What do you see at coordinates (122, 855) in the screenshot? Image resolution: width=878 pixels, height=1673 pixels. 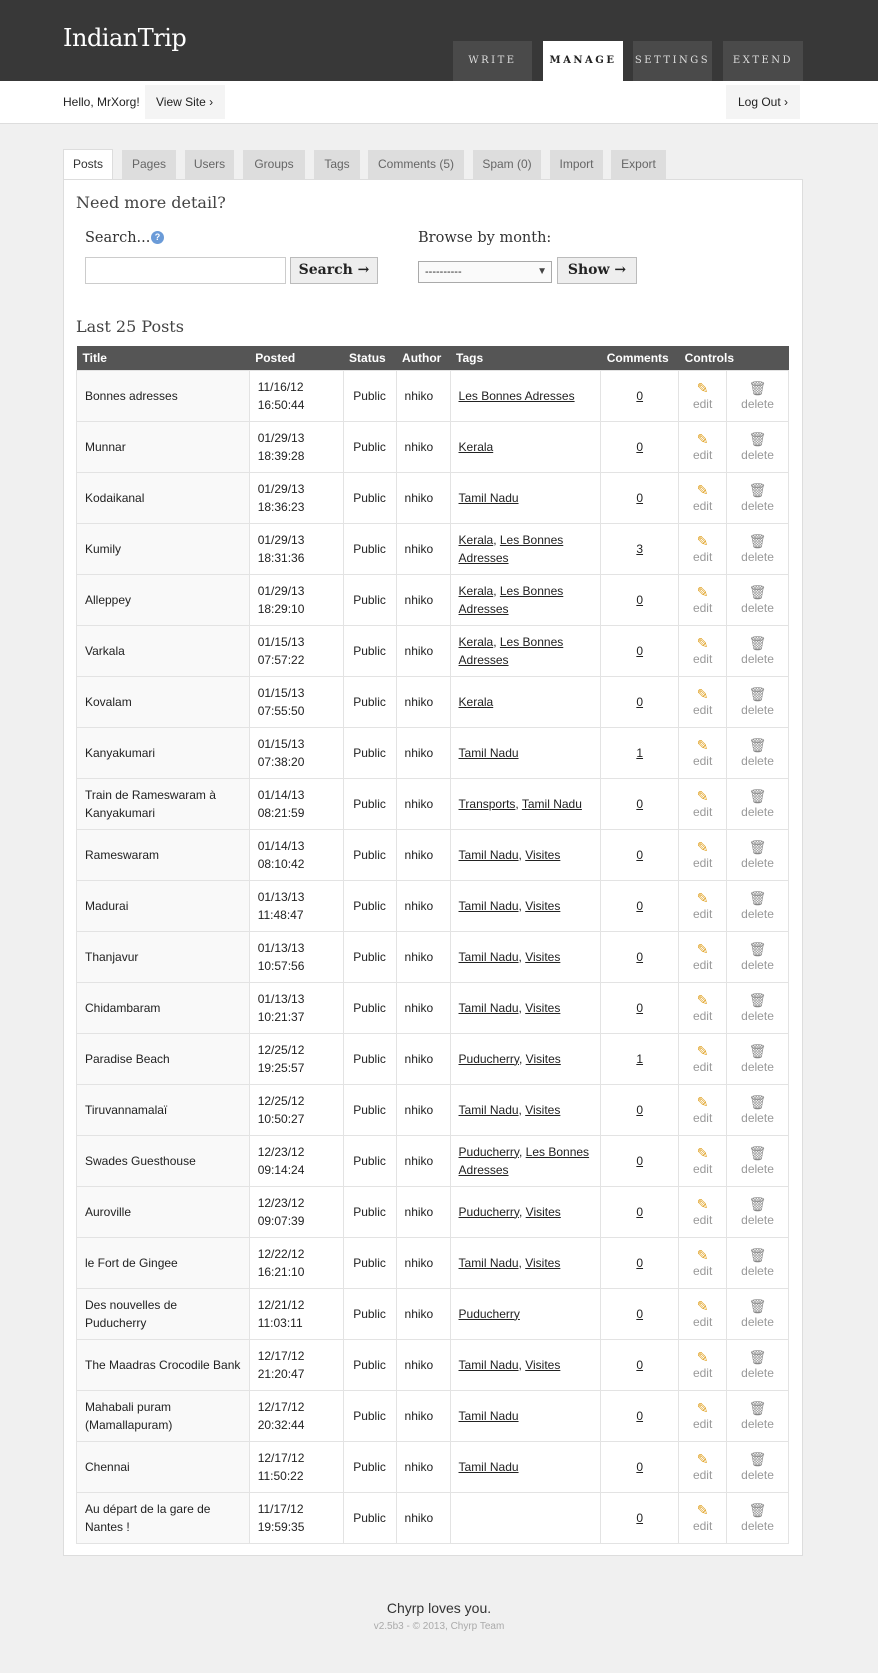 I see `post-title: Rameswaram` at bounding box center [122, 855].